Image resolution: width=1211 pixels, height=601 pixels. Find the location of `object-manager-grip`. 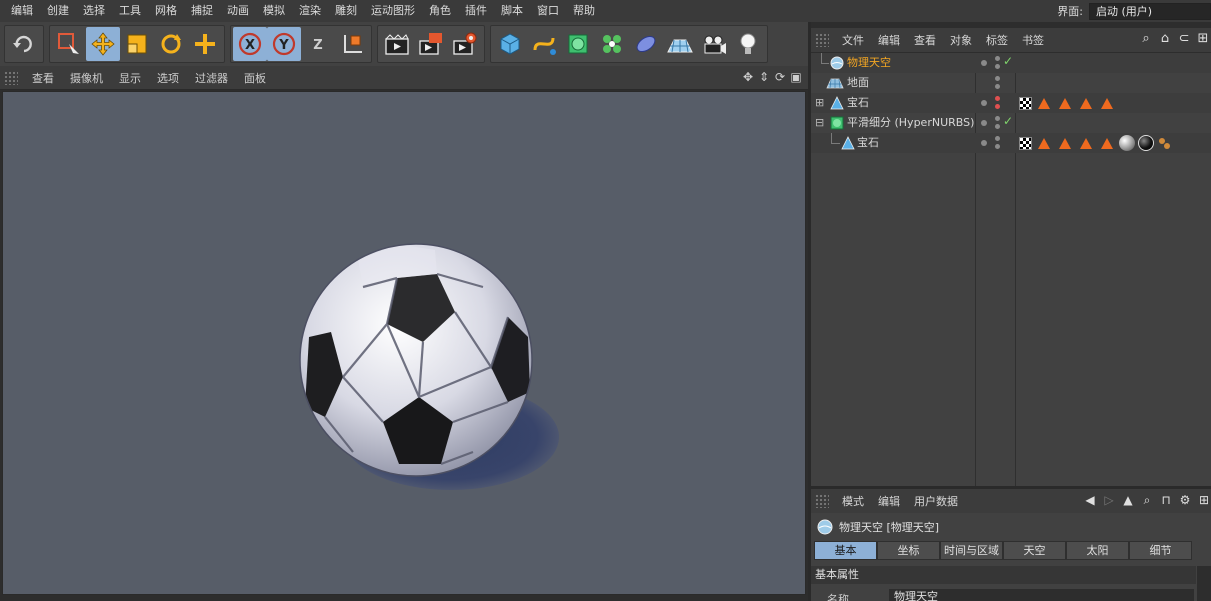

object-manager-grip is located at coordinates (822, 40).